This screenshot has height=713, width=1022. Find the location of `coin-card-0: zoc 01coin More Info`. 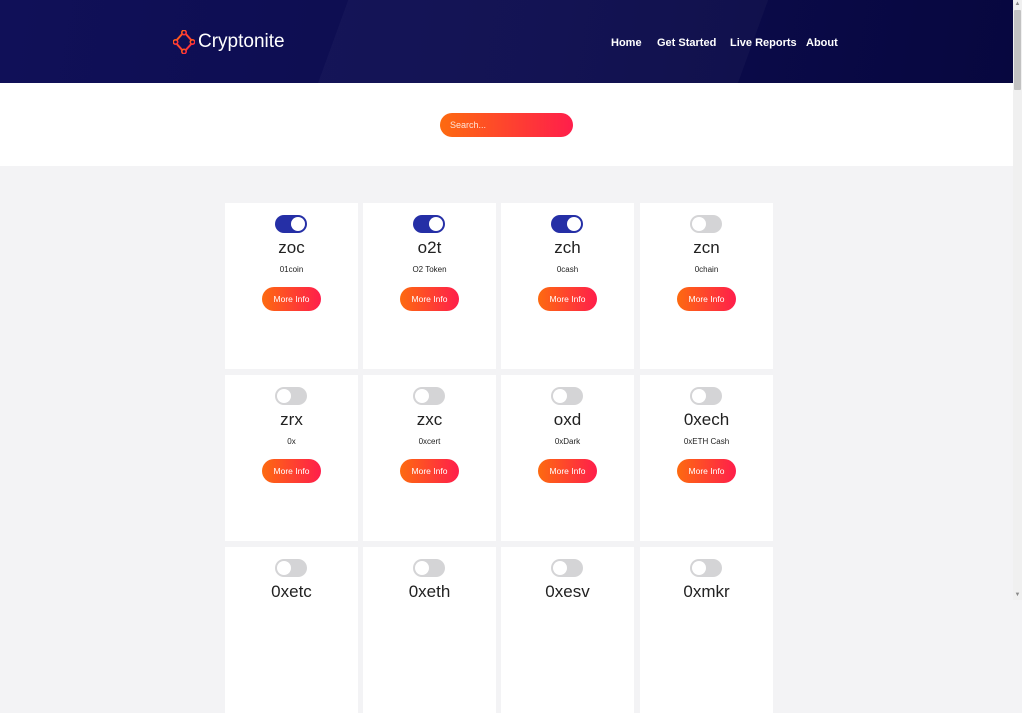

coin-card-0: zoc 01coin More Info is located at coordinates (291, 286).